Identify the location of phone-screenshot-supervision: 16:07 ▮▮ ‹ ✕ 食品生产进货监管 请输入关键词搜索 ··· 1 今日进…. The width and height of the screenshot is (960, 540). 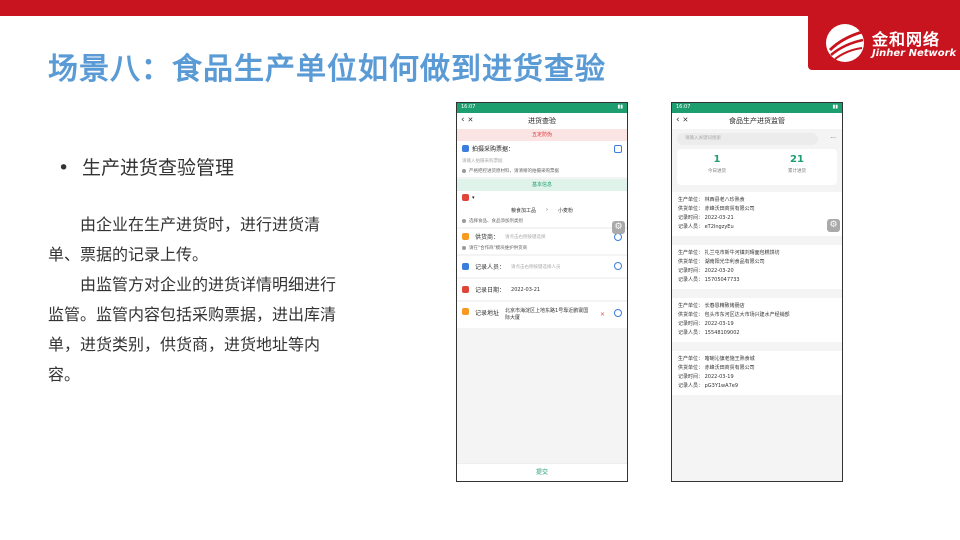
(757, 292).